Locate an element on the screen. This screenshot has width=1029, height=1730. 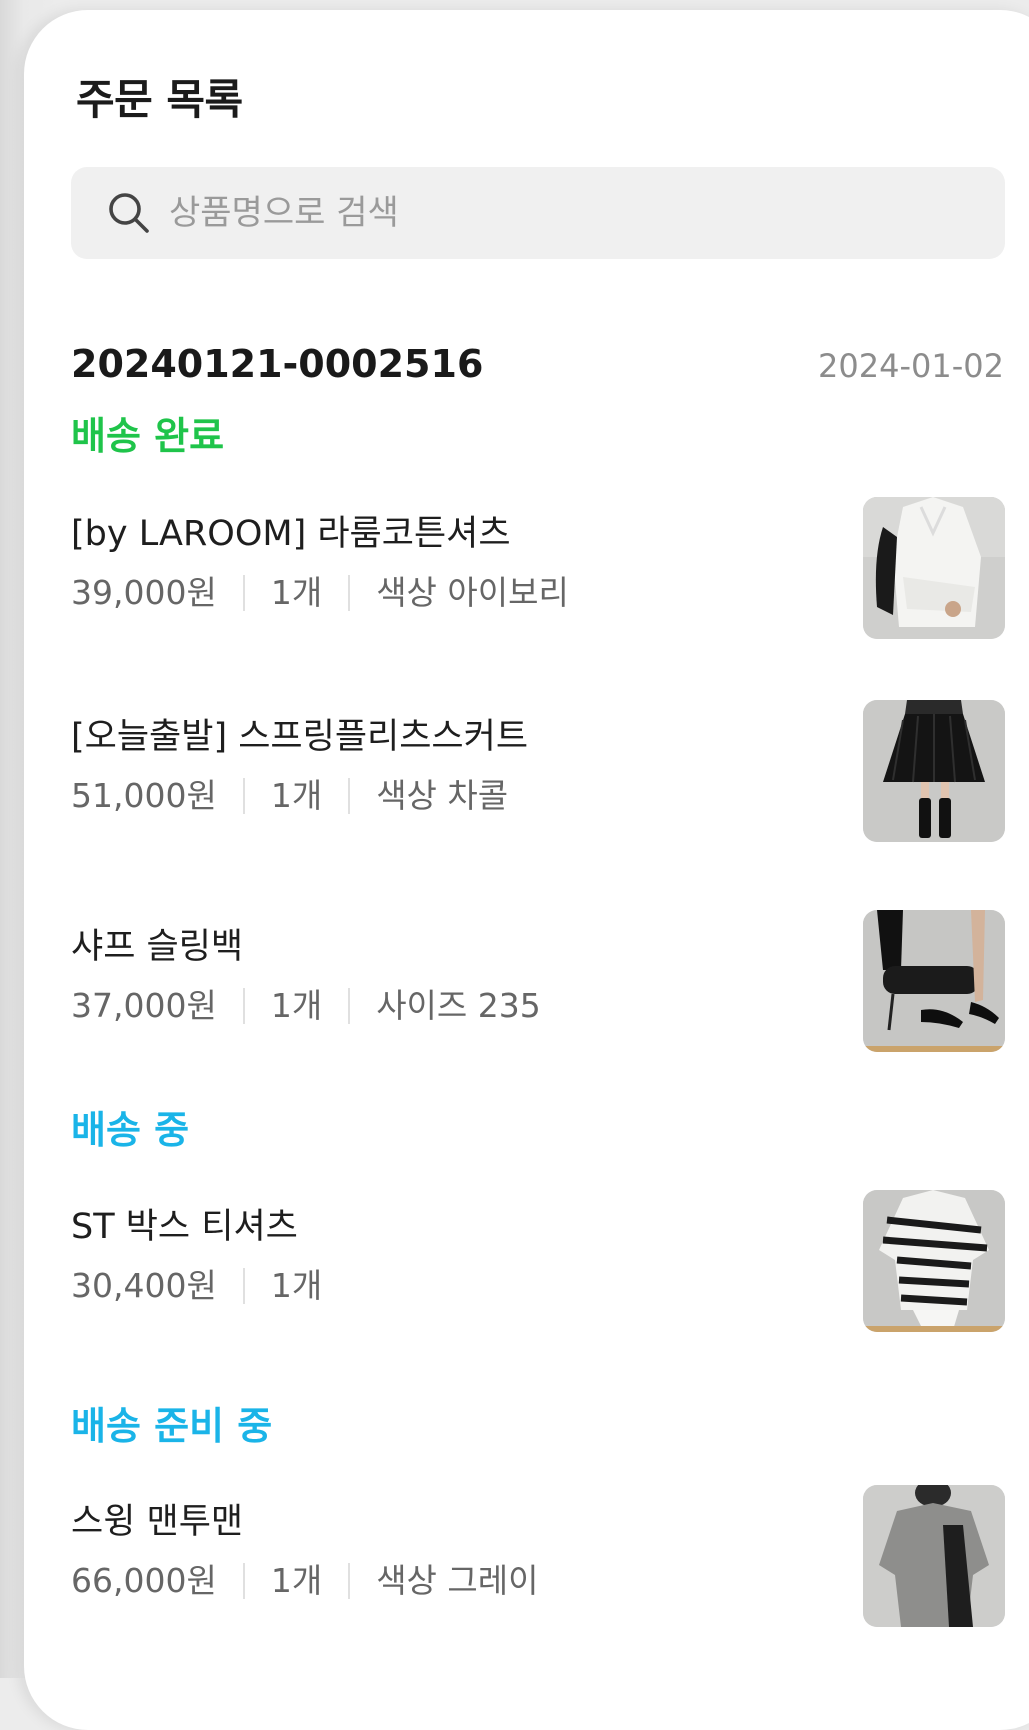
item-price: 30,400원 is located at coordinates (144, 1285).